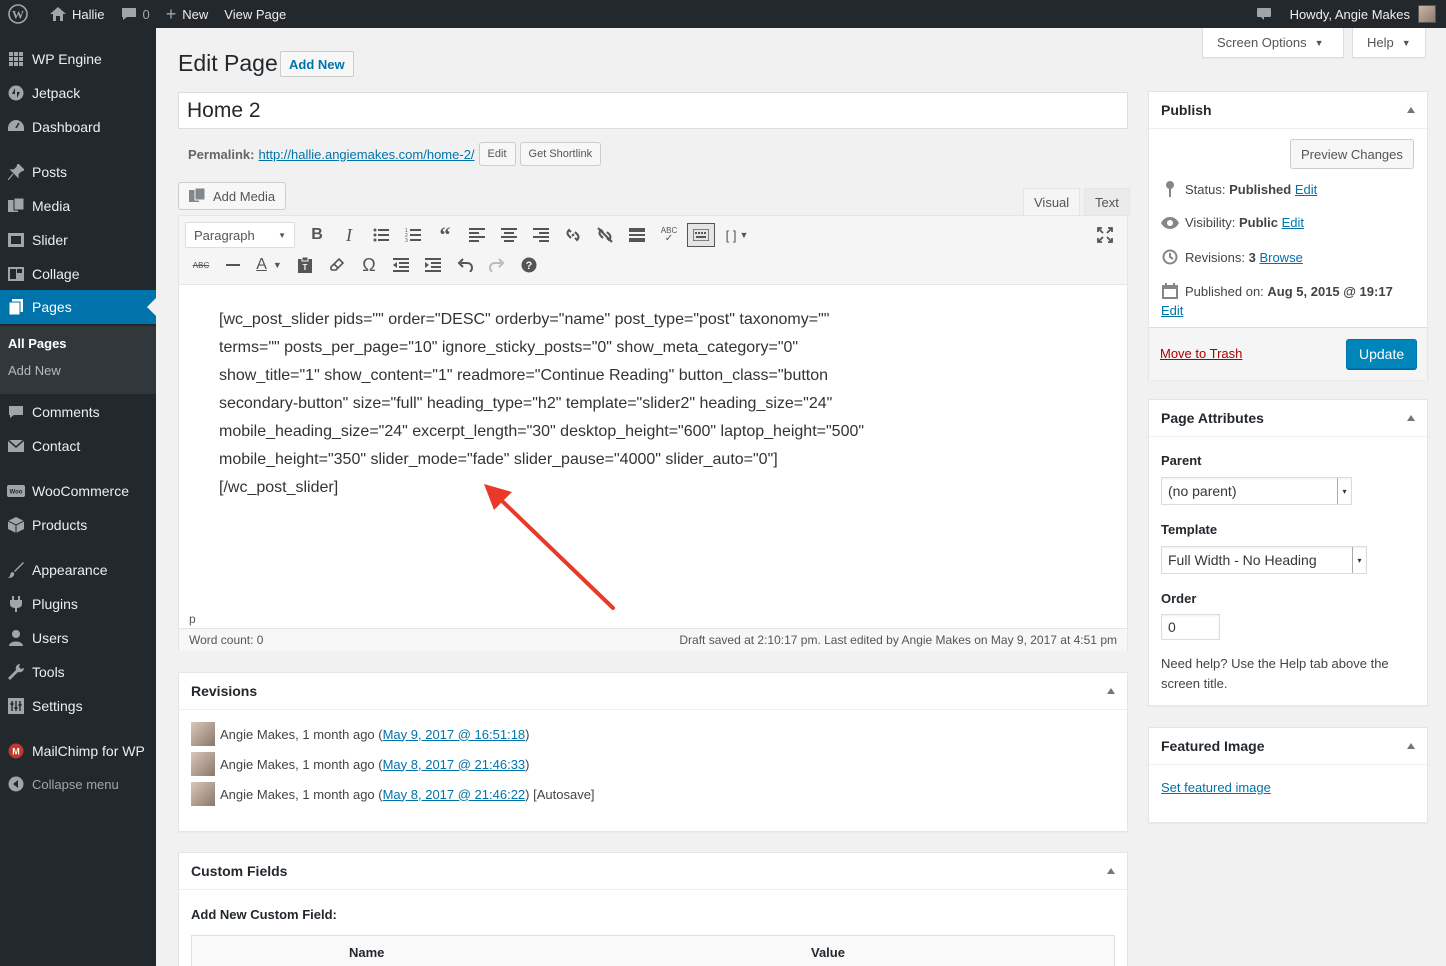 This screenshot has width=1446, height=966. Describe the element at coordinates (497, 154) in the screenshot. I see `permalink-edit-button: Edit` at that location.